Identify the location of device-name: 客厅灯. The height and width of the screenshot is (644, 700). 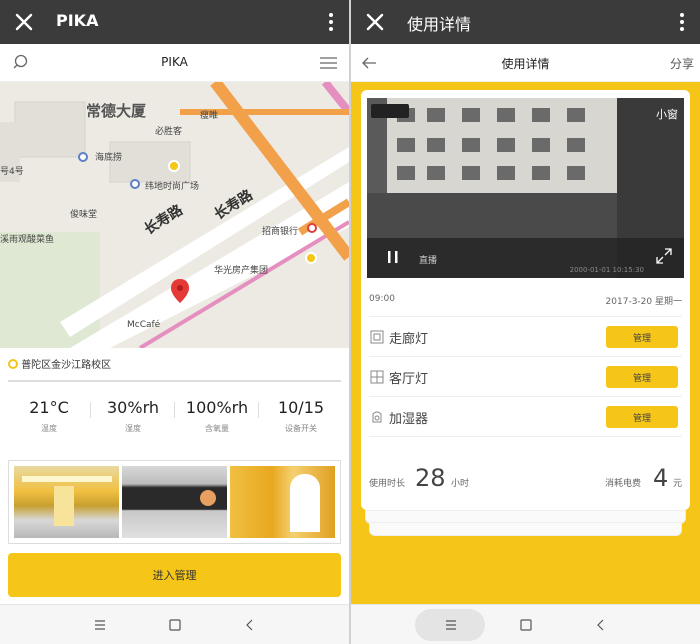
(409, 379).